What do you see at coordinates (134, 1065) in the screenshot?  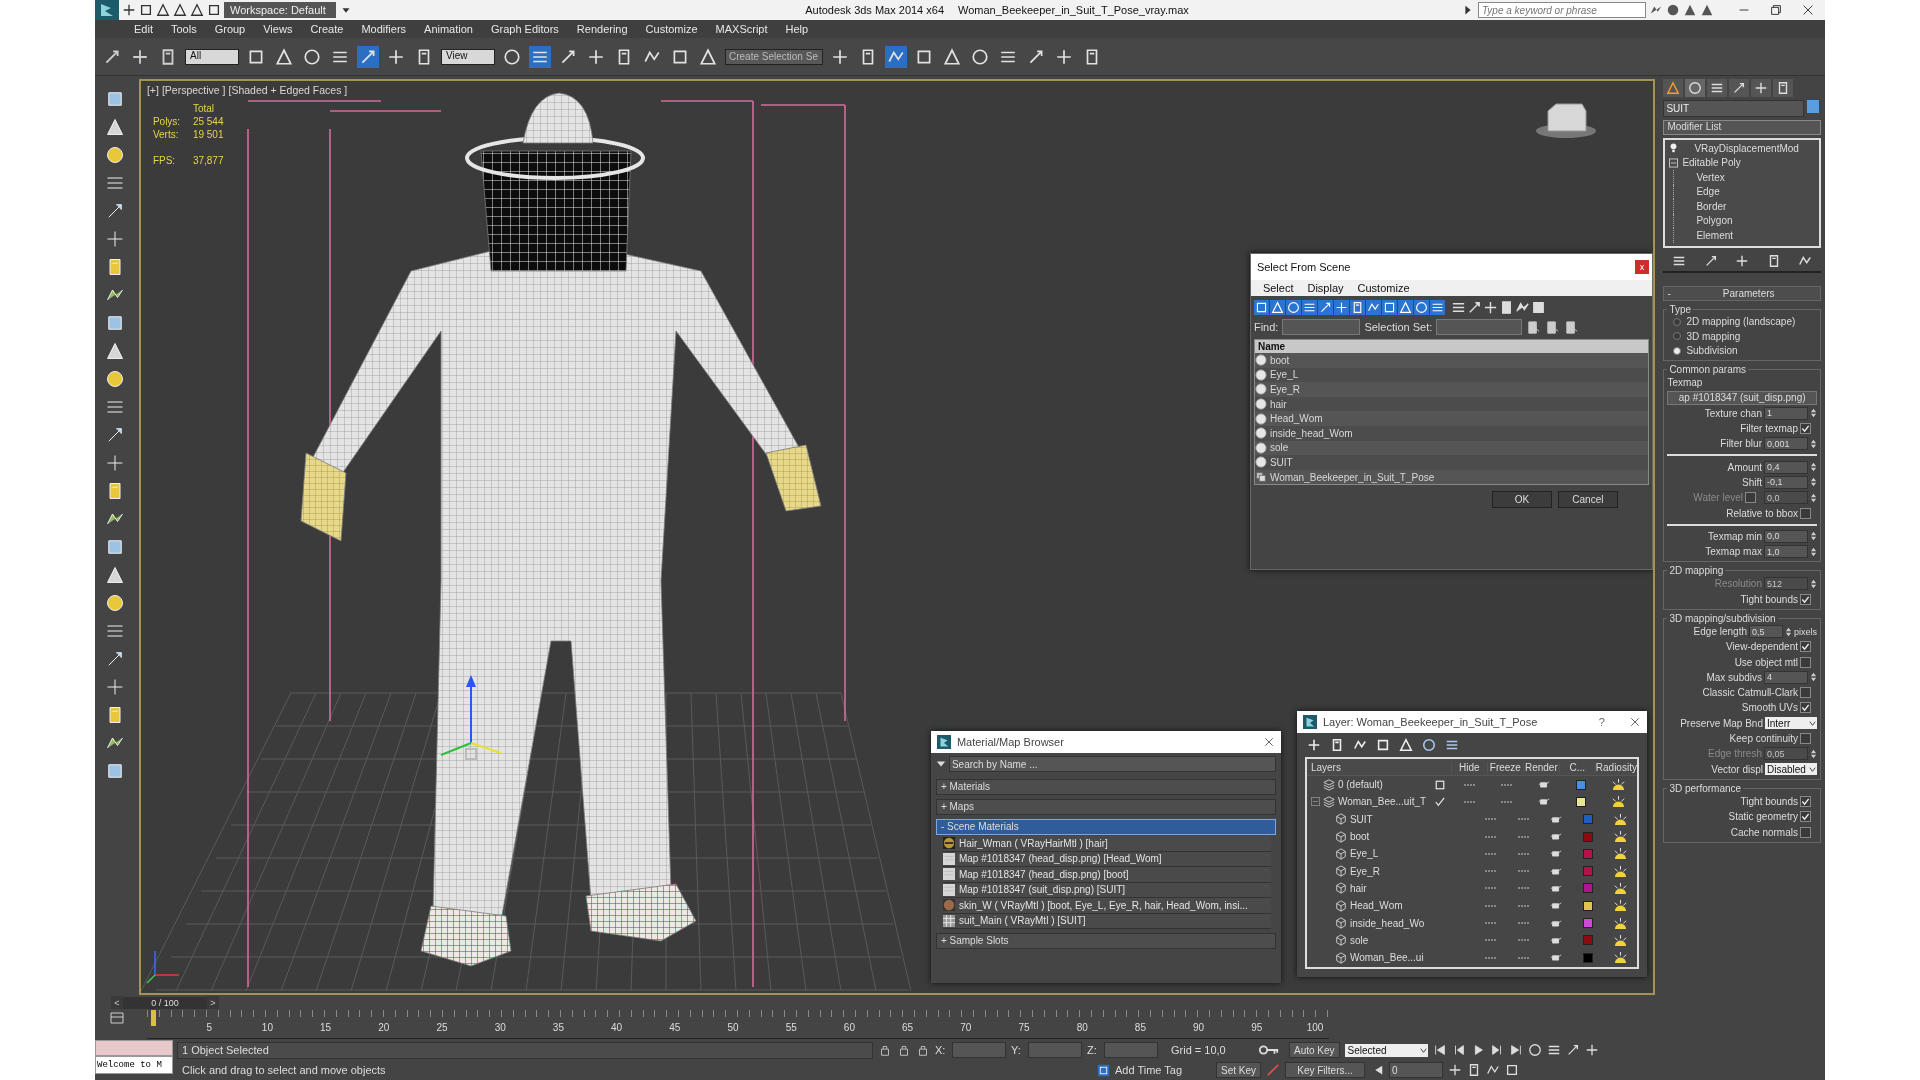 I see `maxscript-output-field: Welcome to M` at bounding box center [134, 1065].